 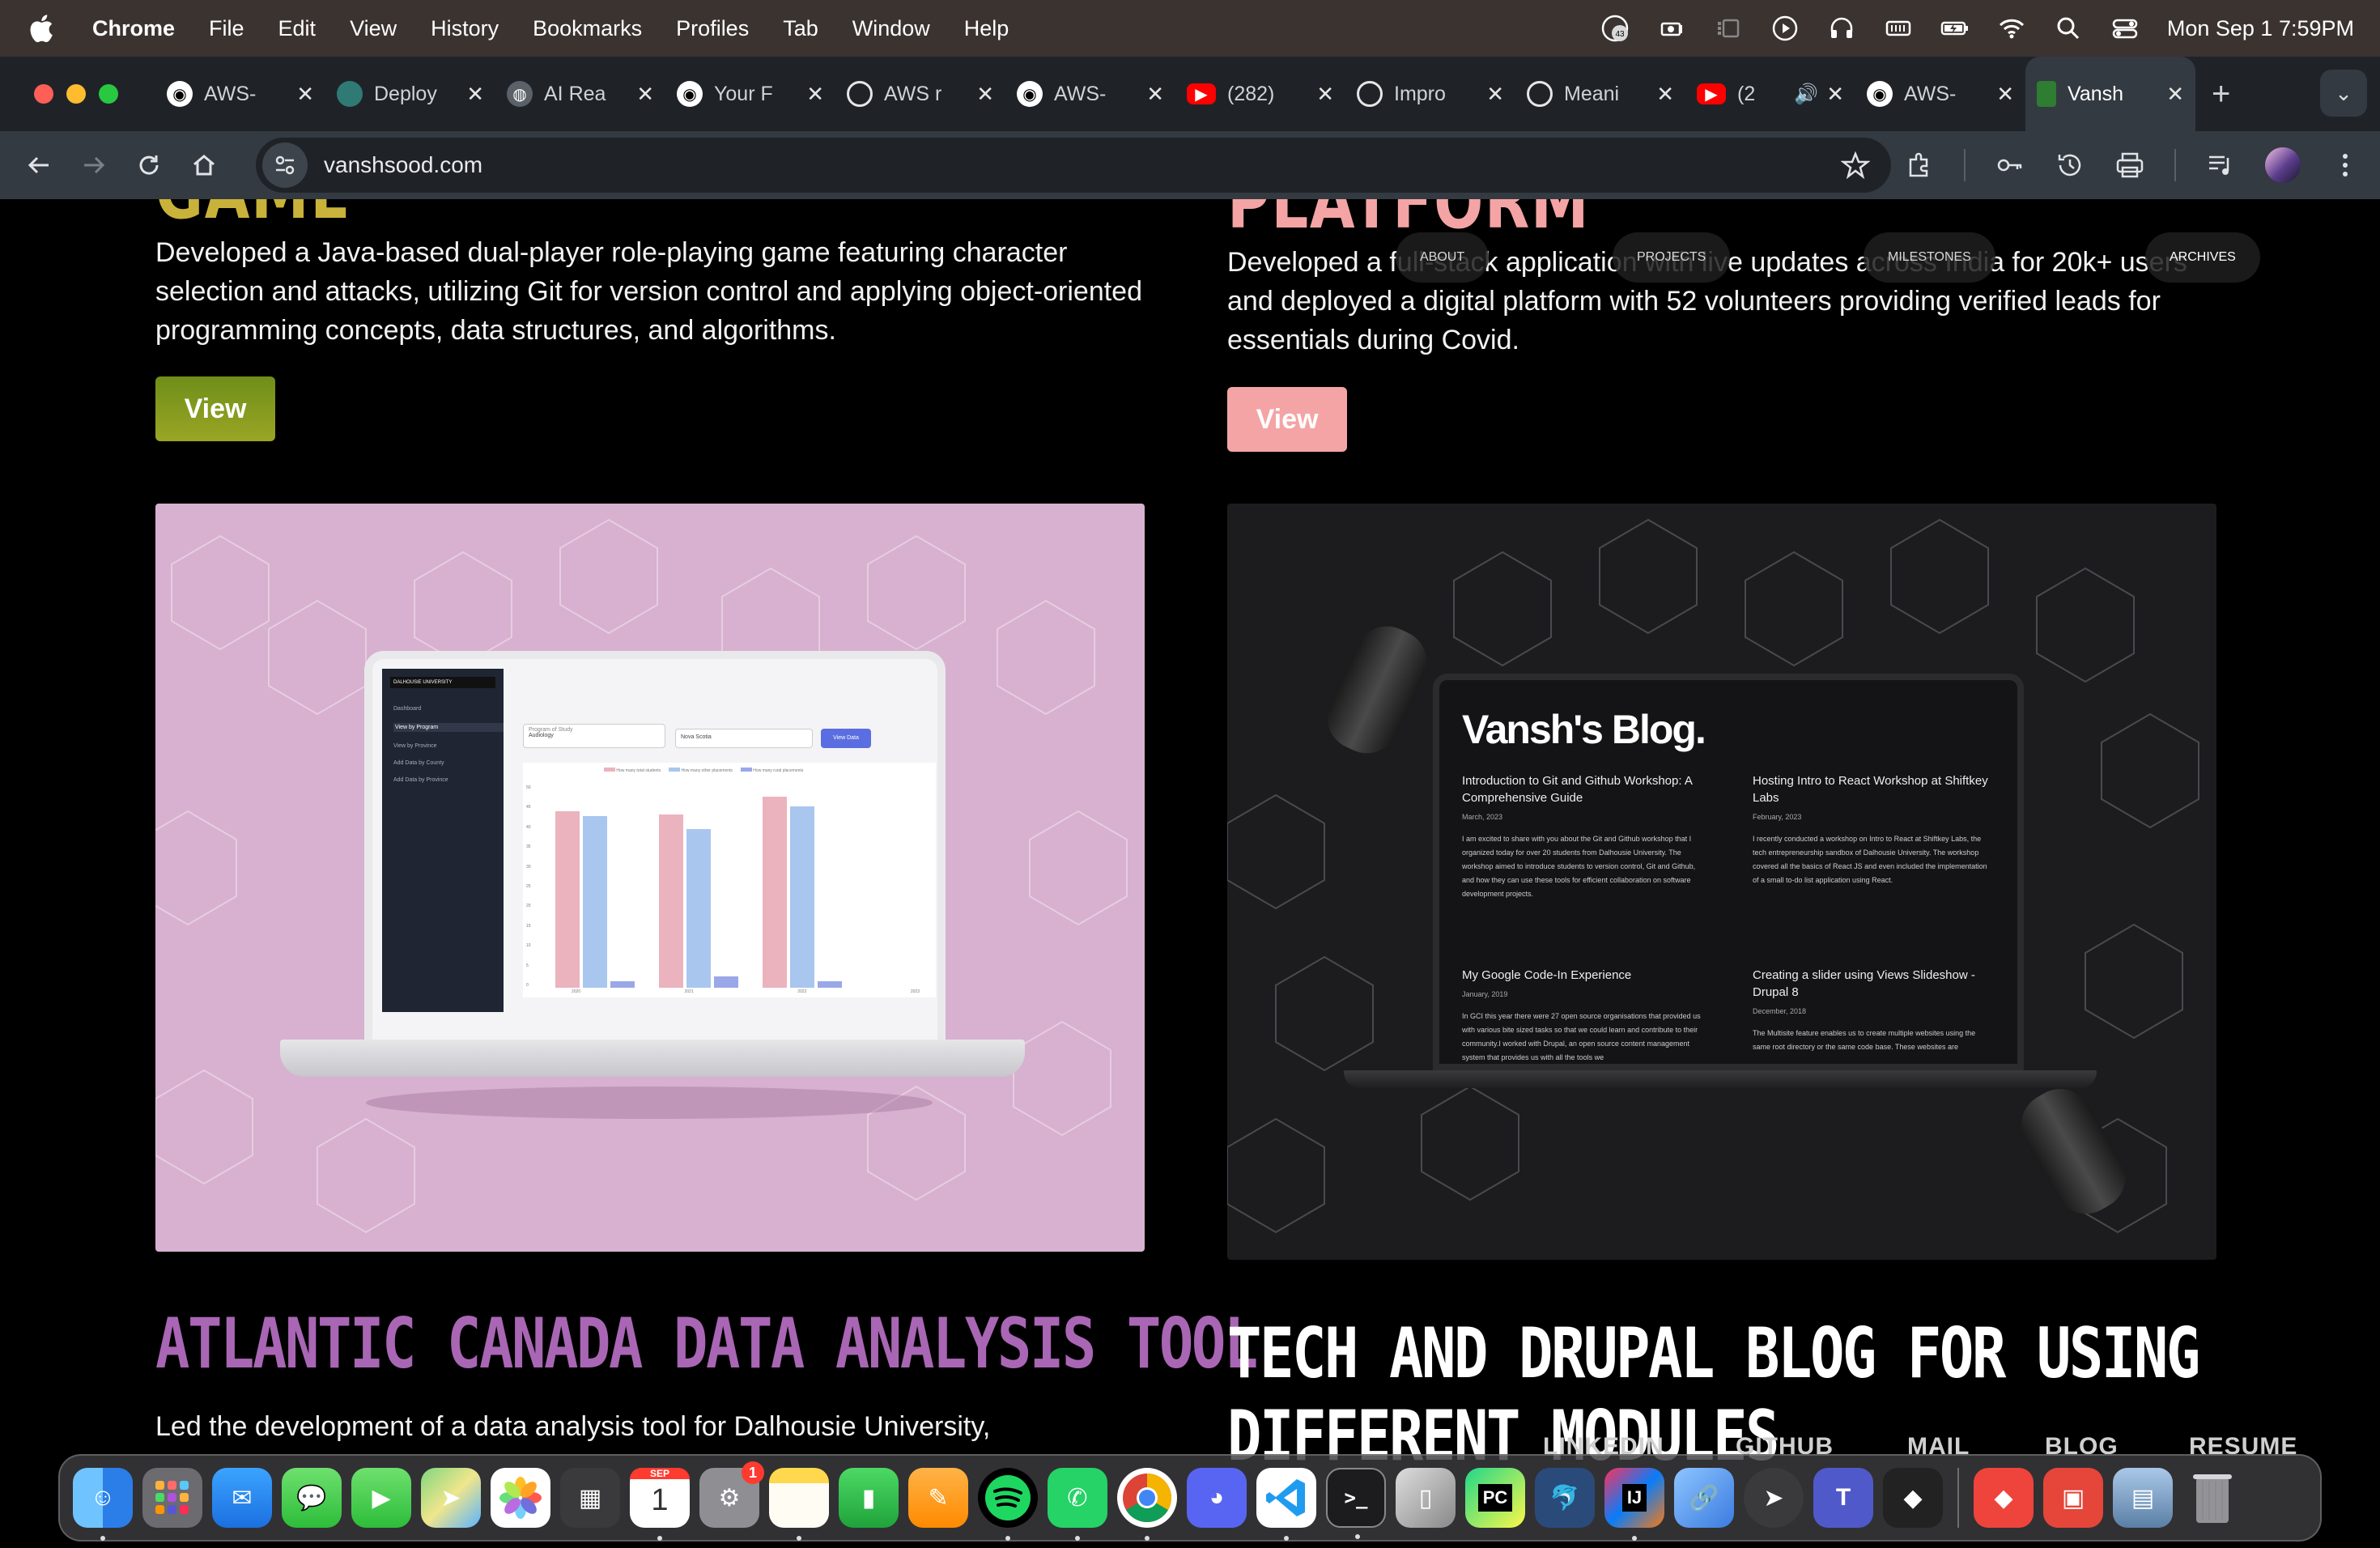 I want to click on teams-icon: T, so click(x=1843, y=1498).